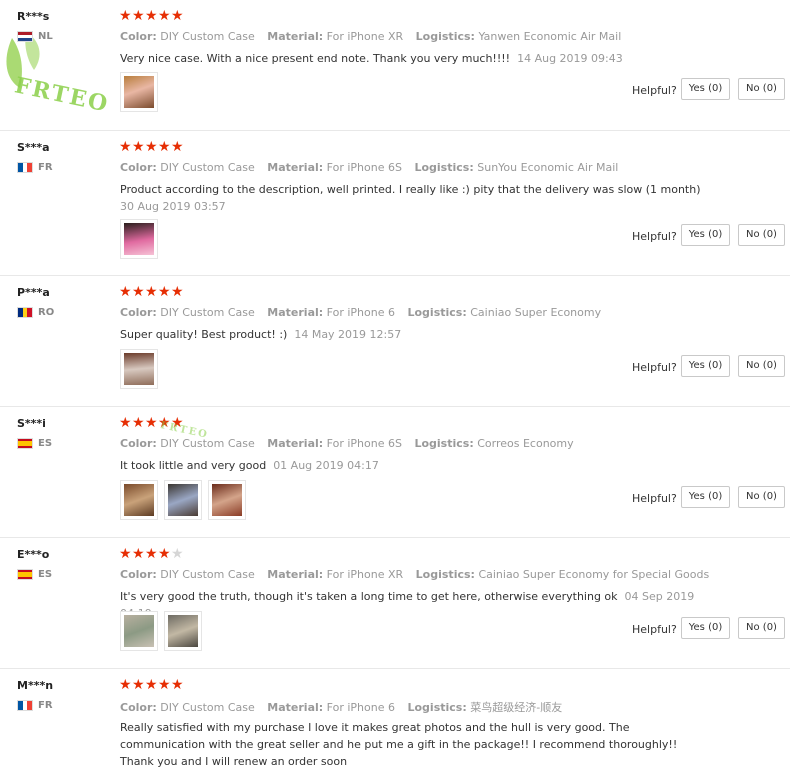  Describe the element at coordinates (365, 574) in the screenshot. I see `attr-material: For iPhone XR` at that location.